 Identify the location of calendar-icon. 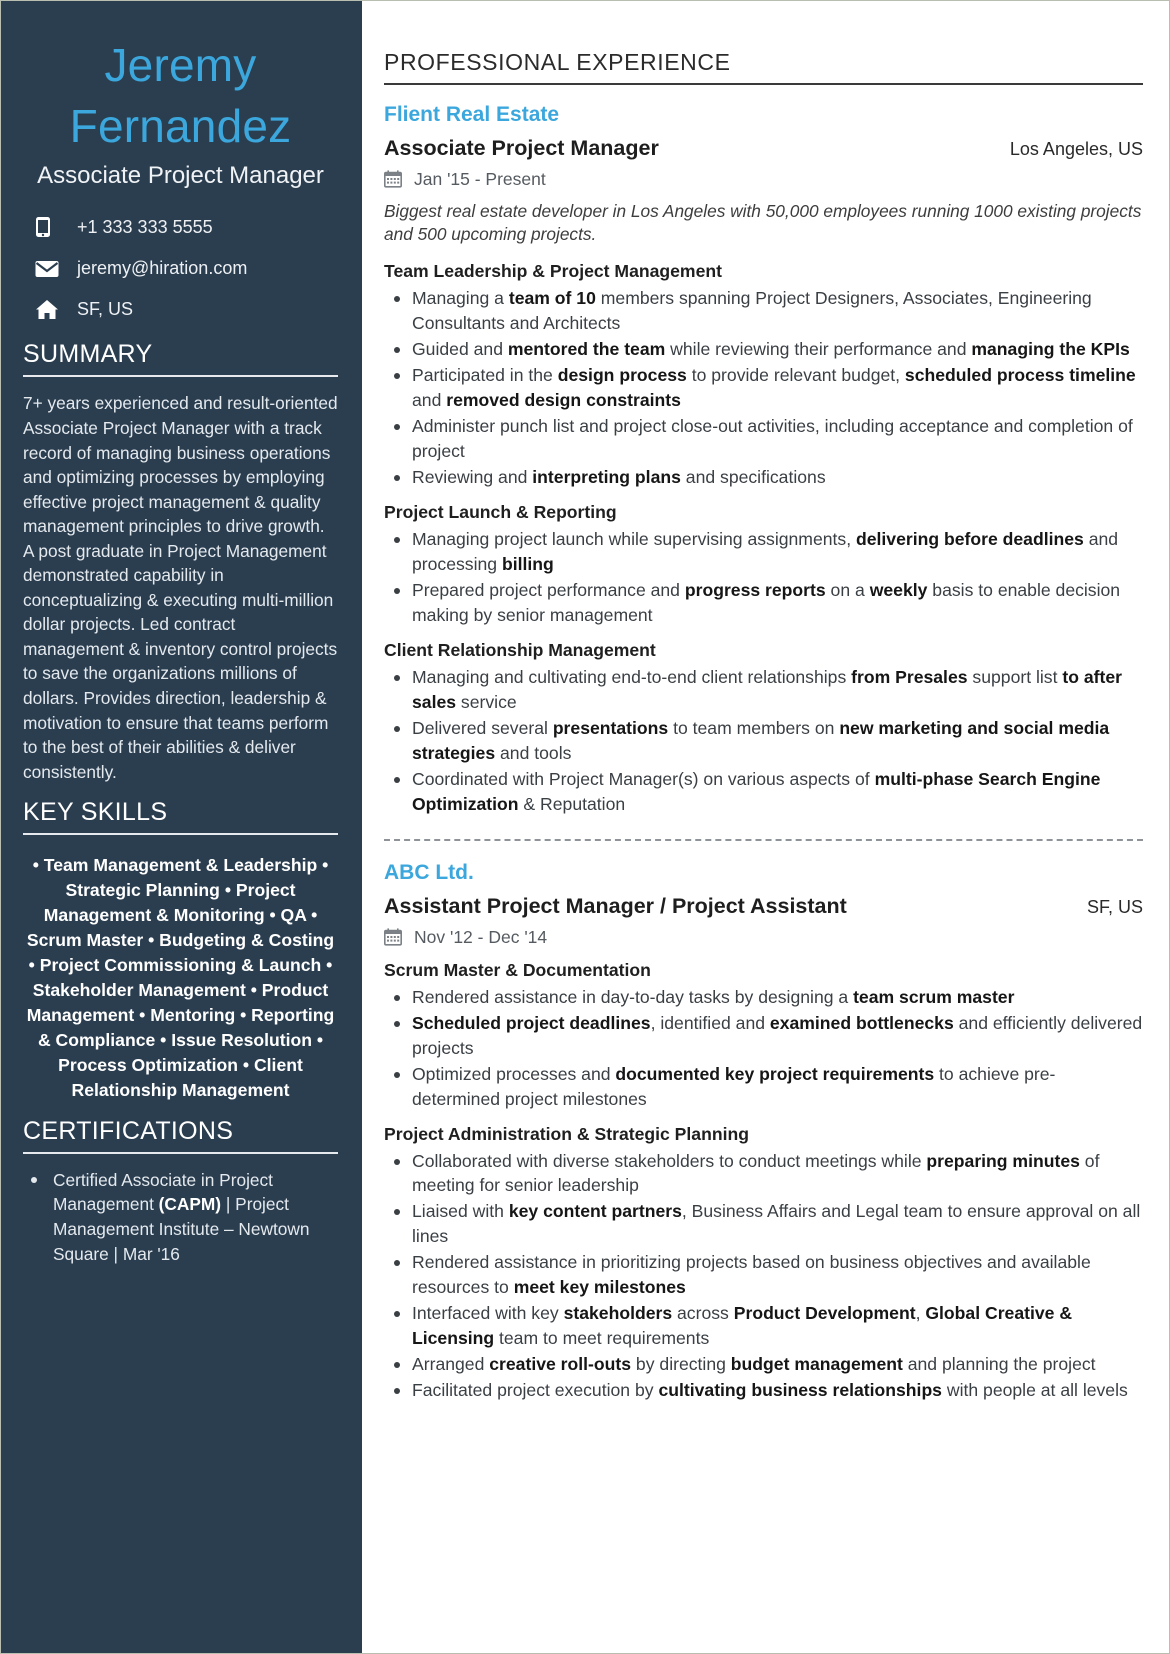
(399, 937).